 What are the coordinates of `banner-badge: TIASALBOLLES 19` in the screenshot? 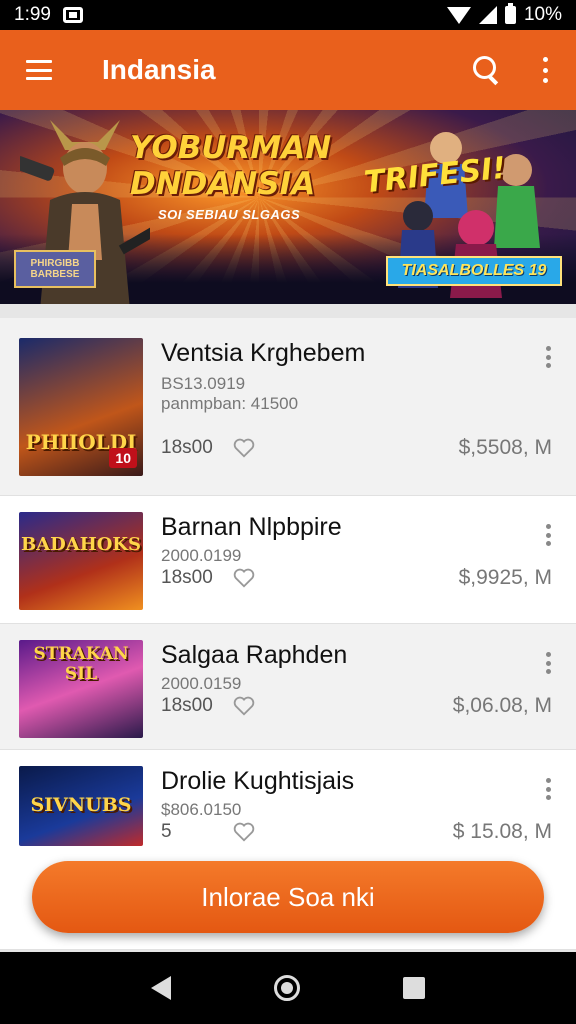 It's located at (474, 271).